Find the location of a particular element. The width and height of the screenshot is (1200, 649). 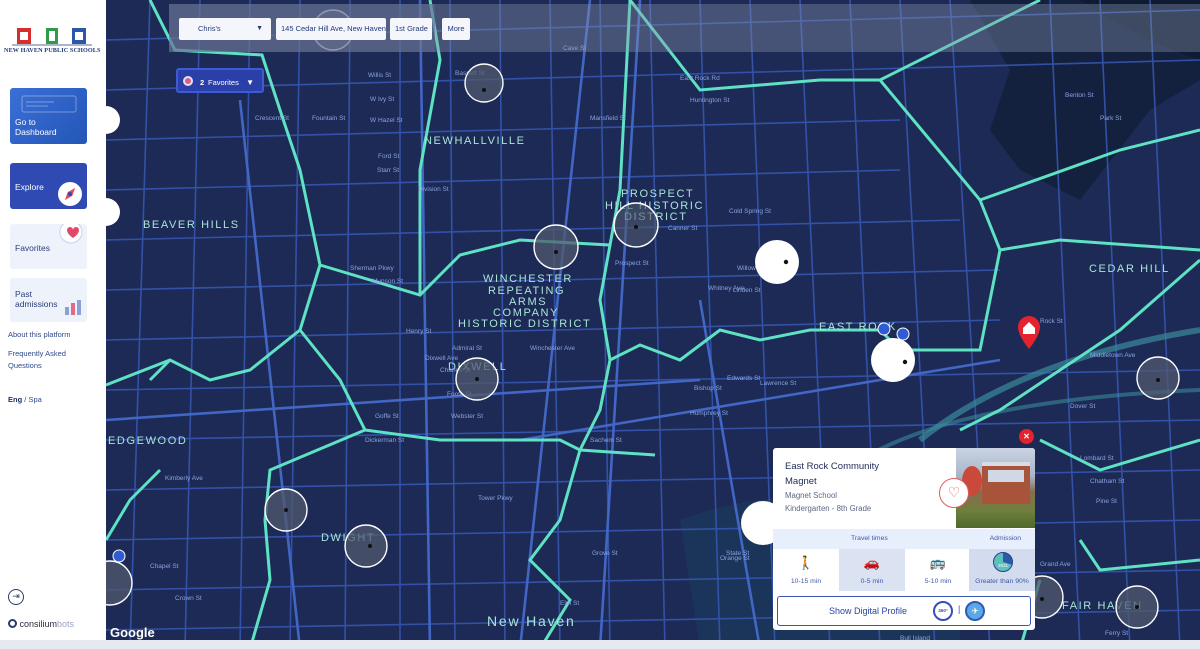

favorites-count: 2 is located at coordinates (202, 82).